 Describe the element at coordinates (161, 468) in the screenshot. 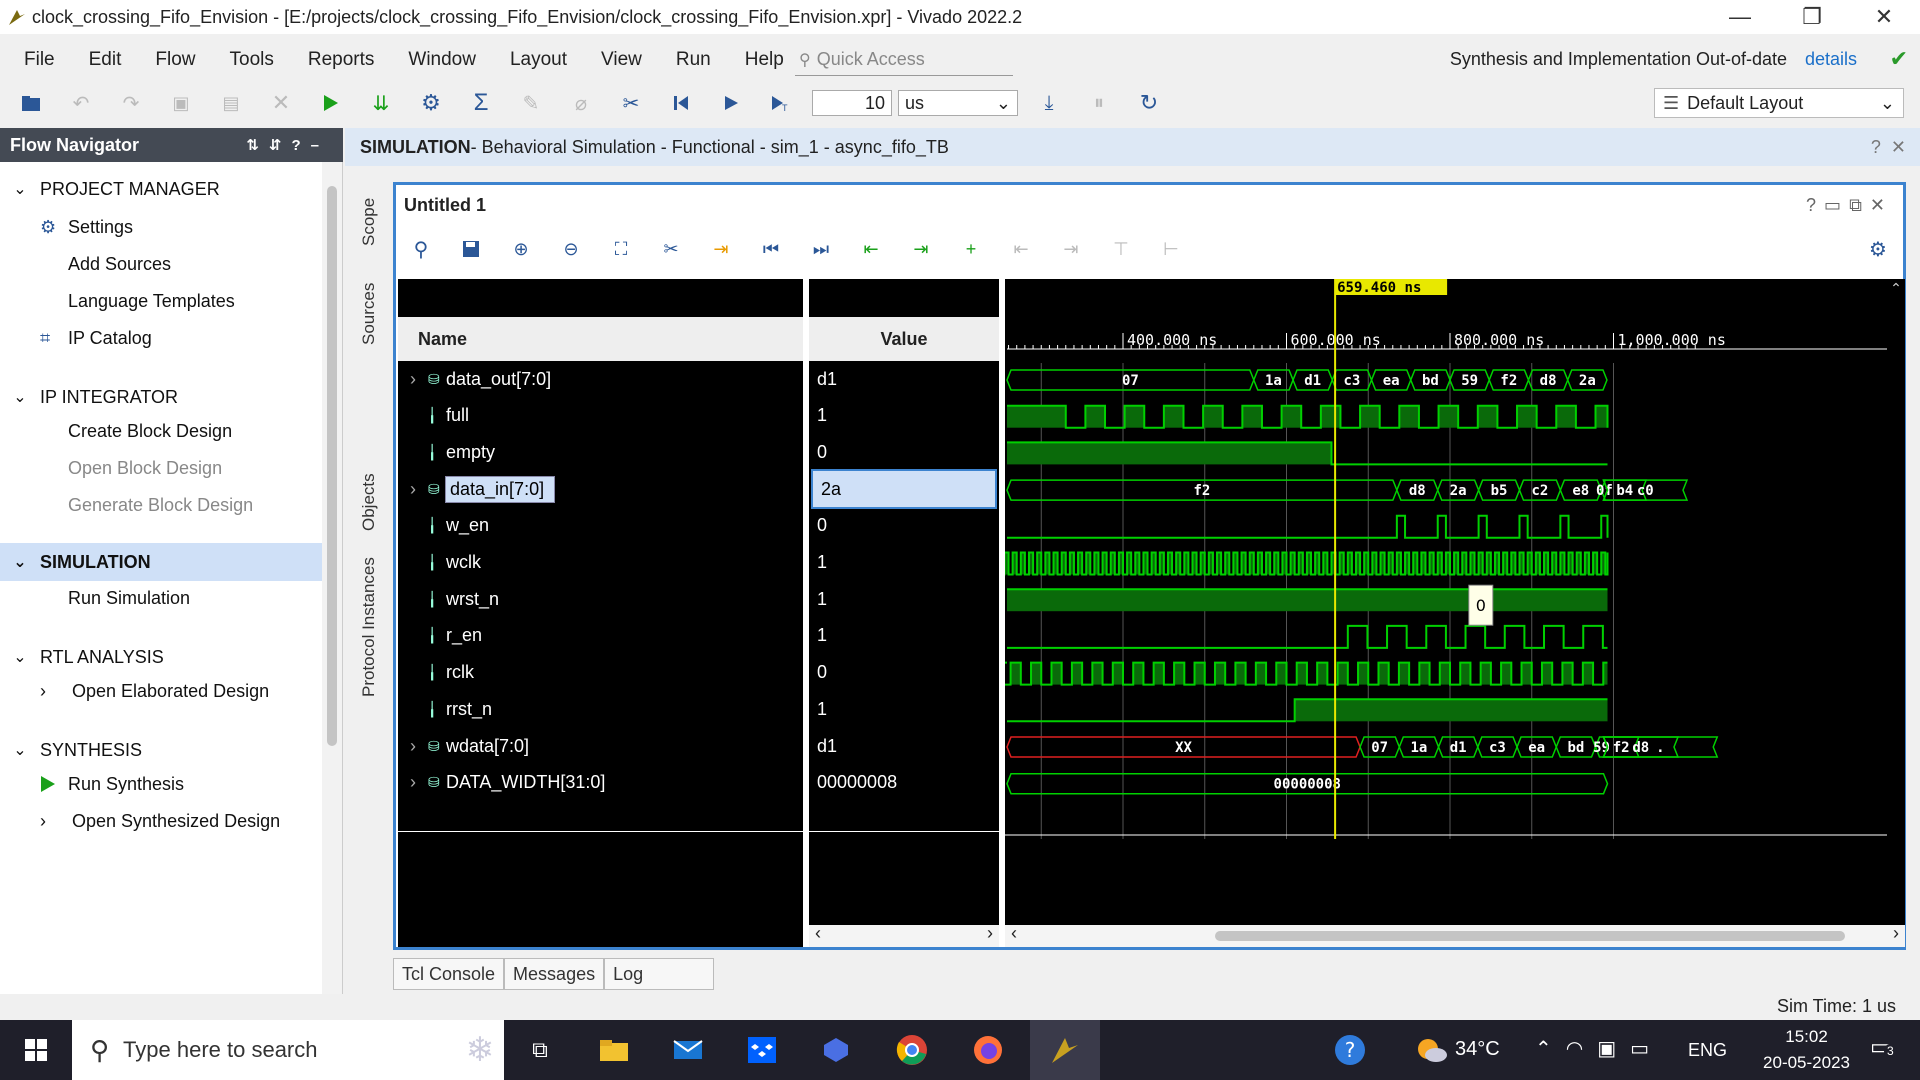

I see `nav-open-block-design: Open Block Design` at that location.